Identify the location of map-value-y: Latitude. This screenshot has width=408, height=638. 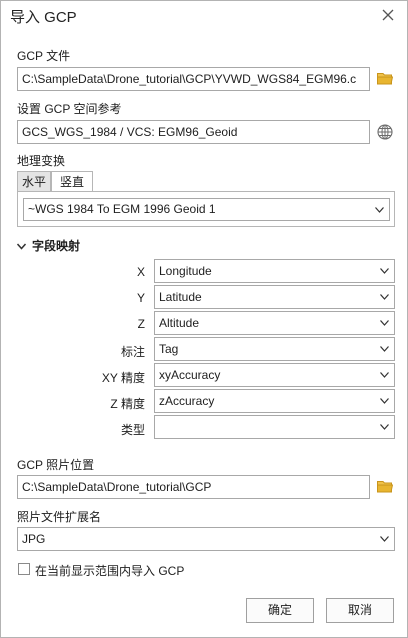
(180, 297).